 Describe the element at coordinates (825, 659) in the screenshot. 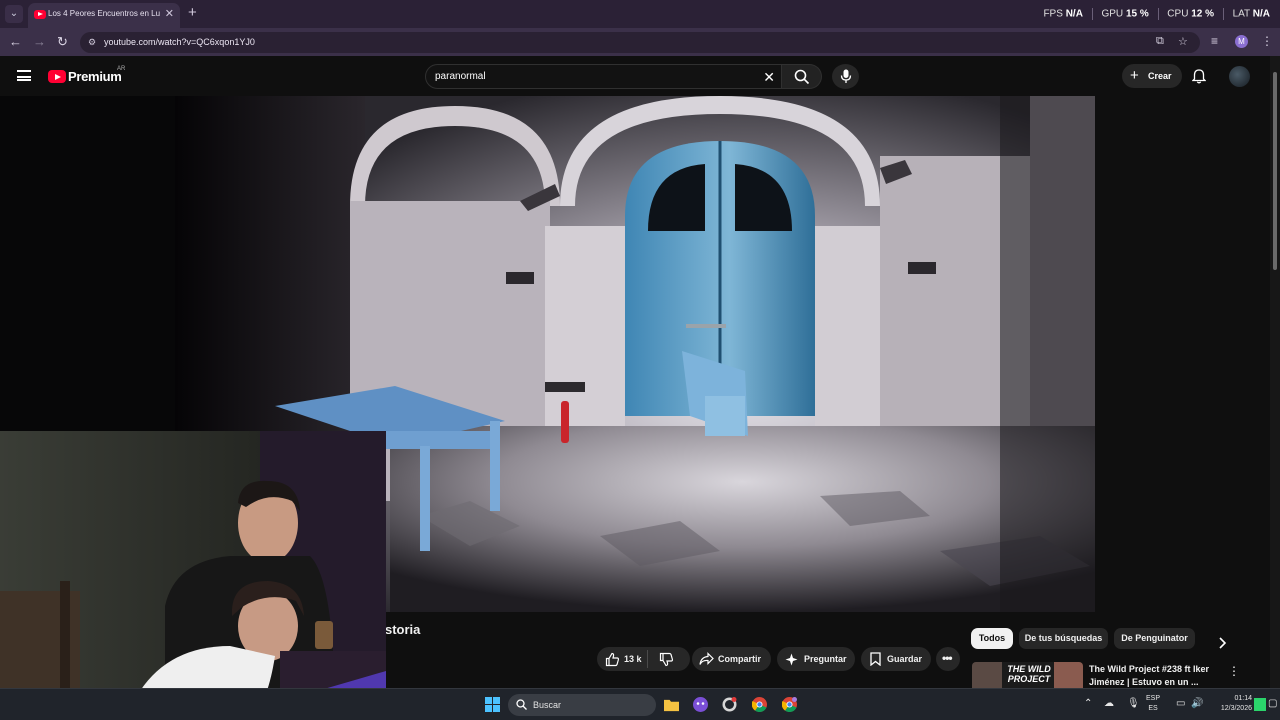

I see `ask-label: Preguntar` at that location.